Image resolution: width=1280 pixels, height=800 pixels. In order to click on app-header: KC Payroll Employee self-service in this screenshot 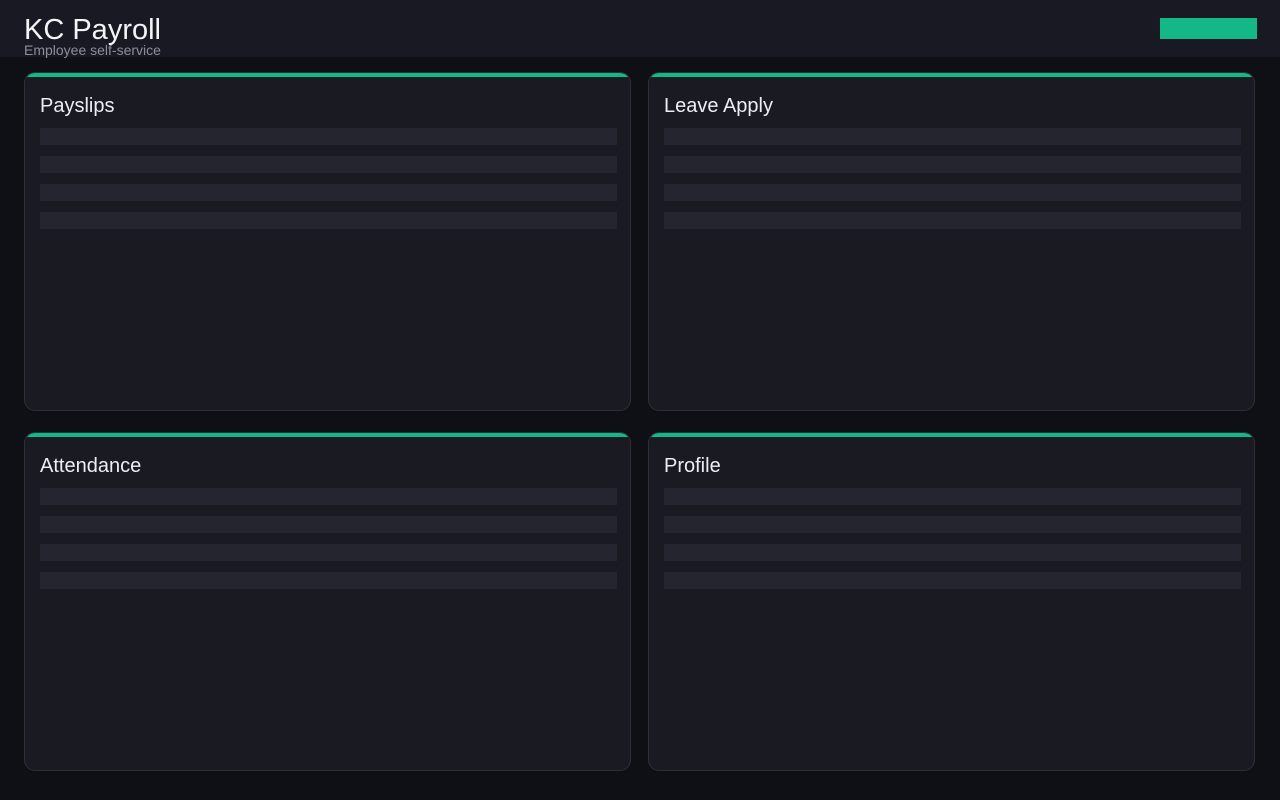, I will do `click(640, 29)`.